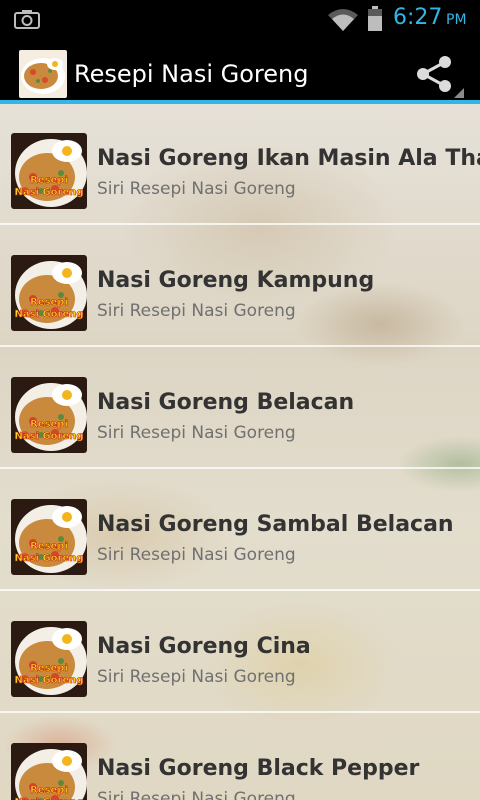 The image size is (480, 800). Describe the element at coordinates (375, 18) in the screenshot. I see `battery-icon` at that location.